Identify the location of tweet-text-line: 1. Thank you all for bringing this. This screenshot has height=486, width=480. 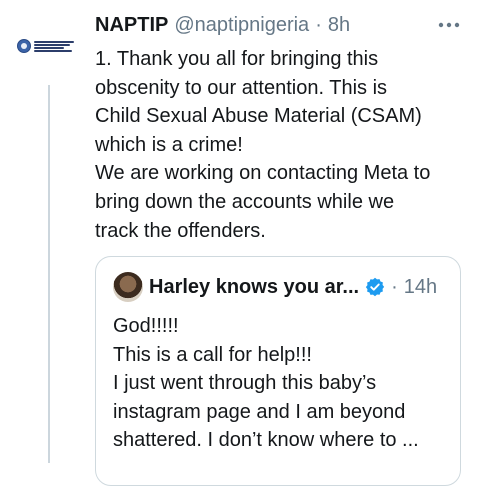
(237, 59).